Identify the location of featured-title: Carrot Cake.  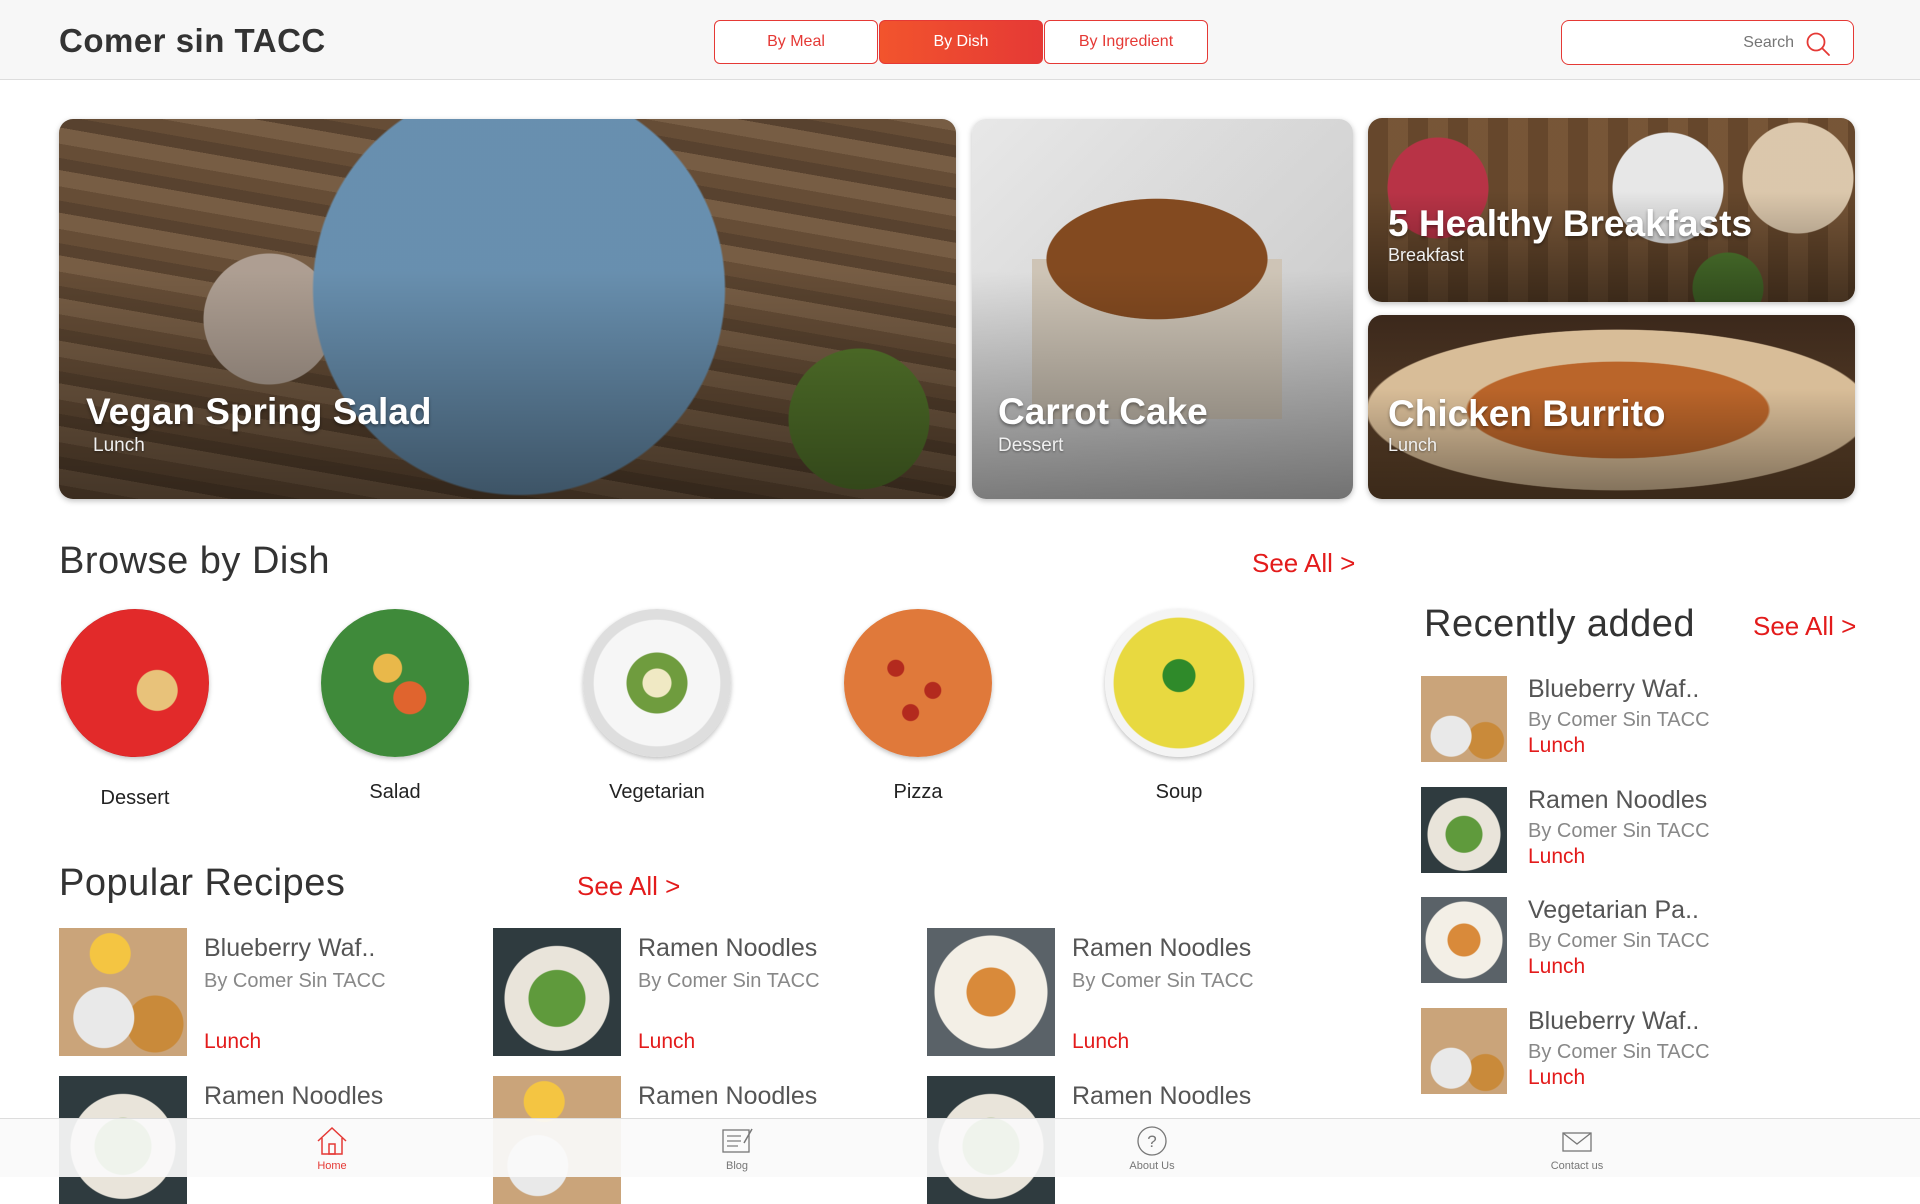
(1103, 411).